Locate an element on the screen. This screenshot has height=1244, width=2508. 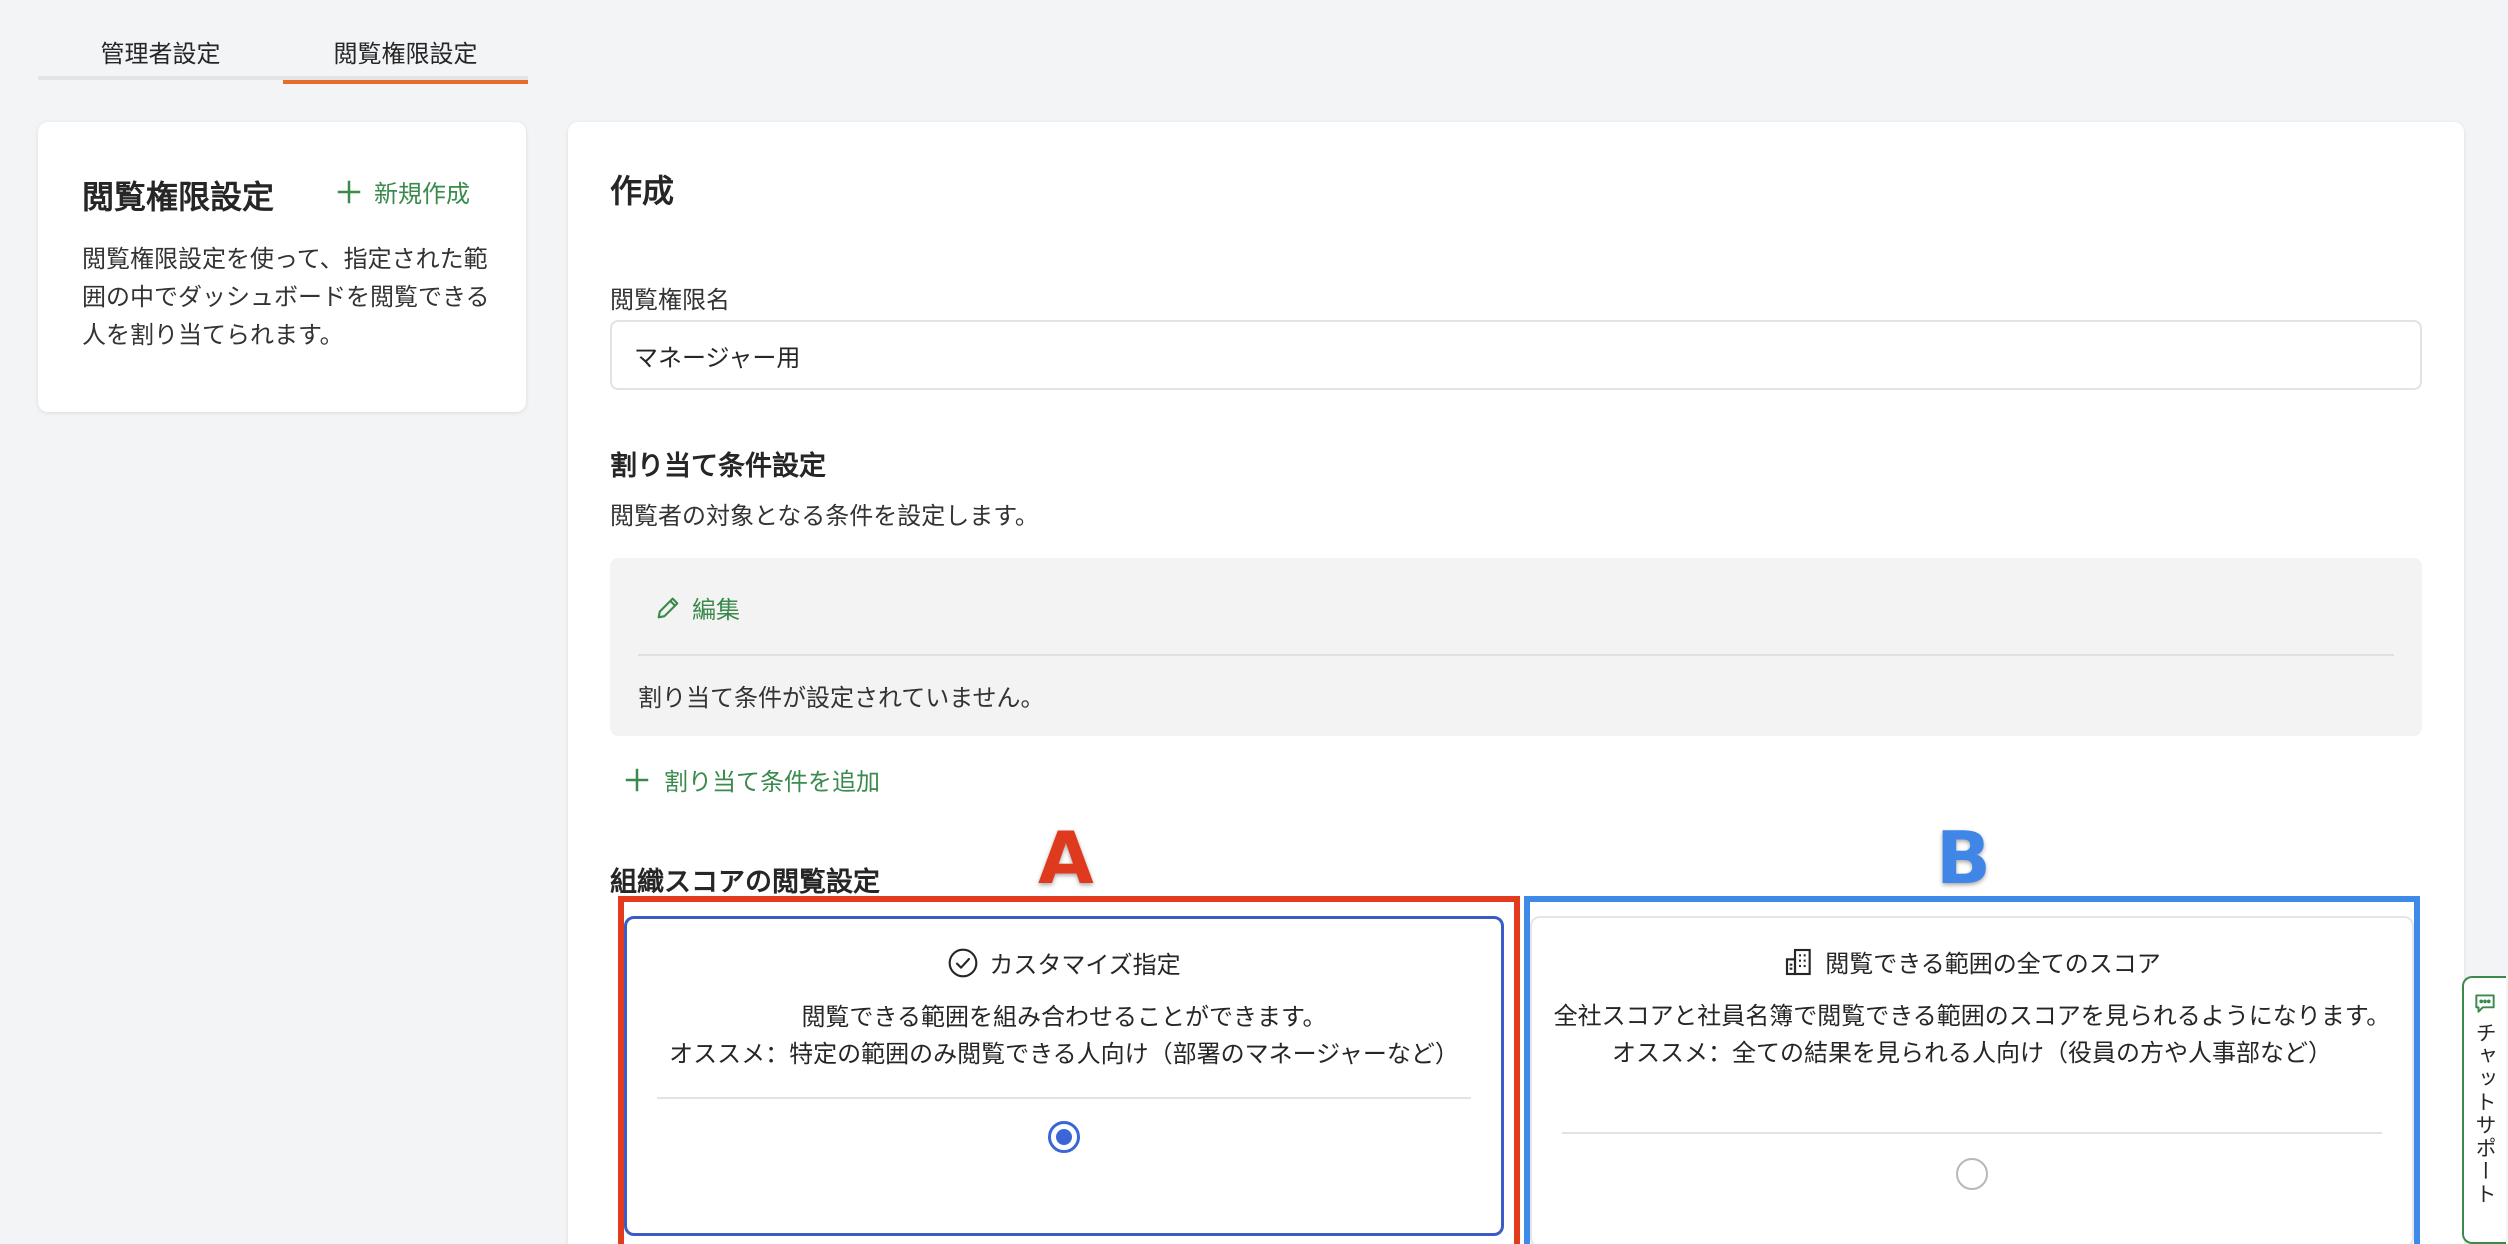
divider is located at coordinates (1516, 655).